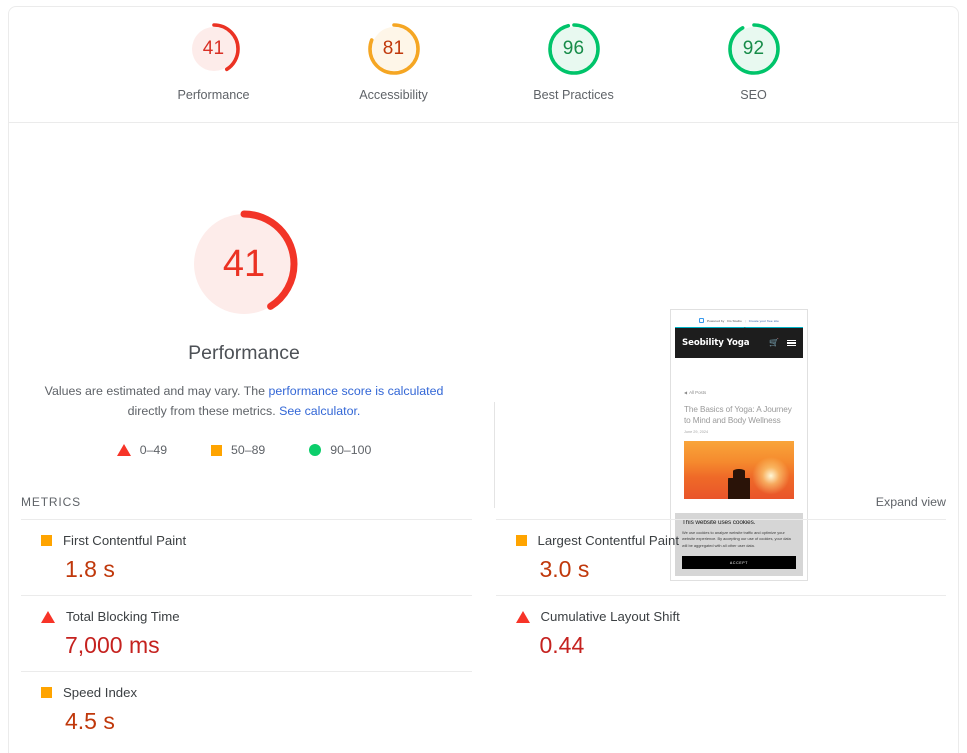  Describe the element at coordinates (125, 540) in the screenshot. I see `metric-label: First Contentful Paint` at that location.